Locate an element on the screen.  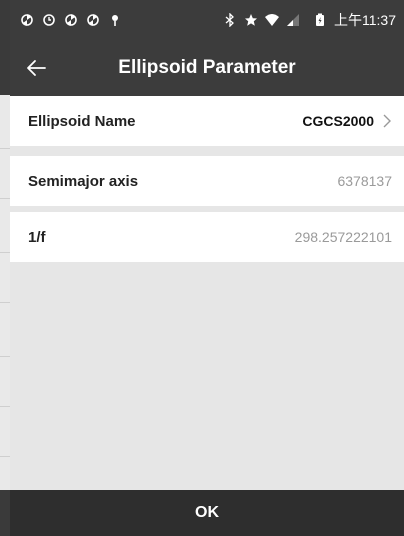
inverse-flattening-label: 1/f is located at coordinates (37, 237).